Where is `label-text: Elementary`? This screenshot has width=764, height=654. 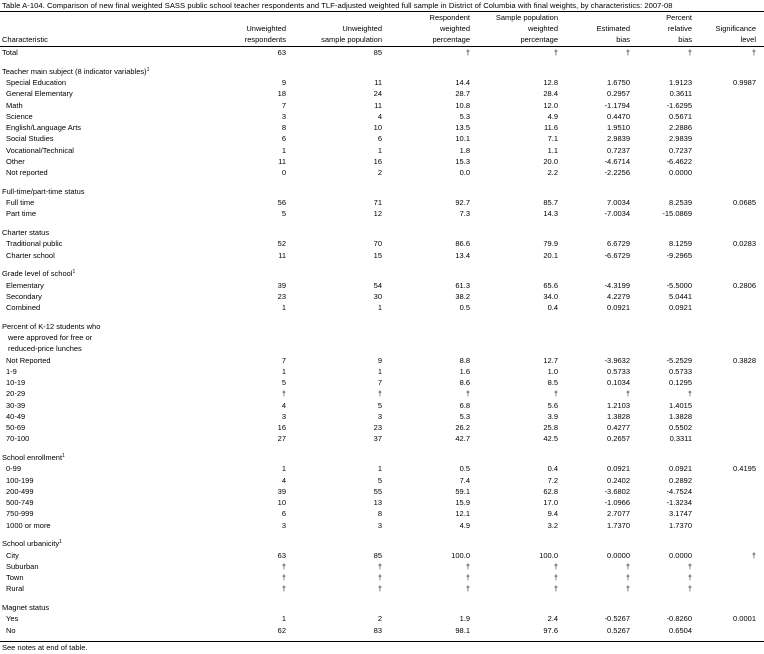
label-text: Elementary is located at coordinates (25, 285).